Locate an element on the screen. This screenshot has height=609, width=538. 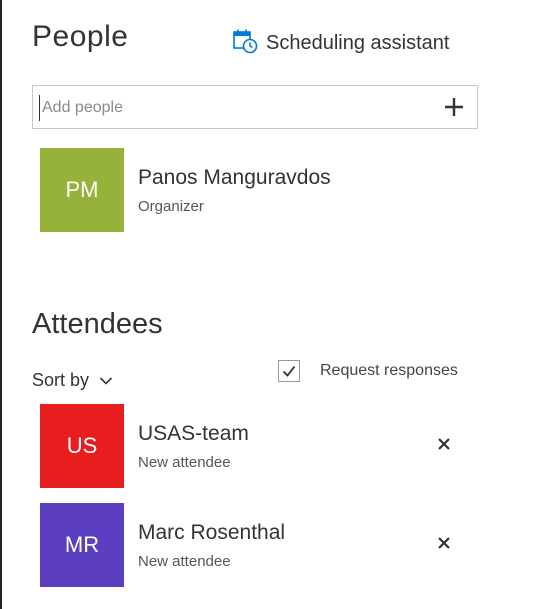
organizer-name: Panos Manguravdos is located at coordinates (234, 177).